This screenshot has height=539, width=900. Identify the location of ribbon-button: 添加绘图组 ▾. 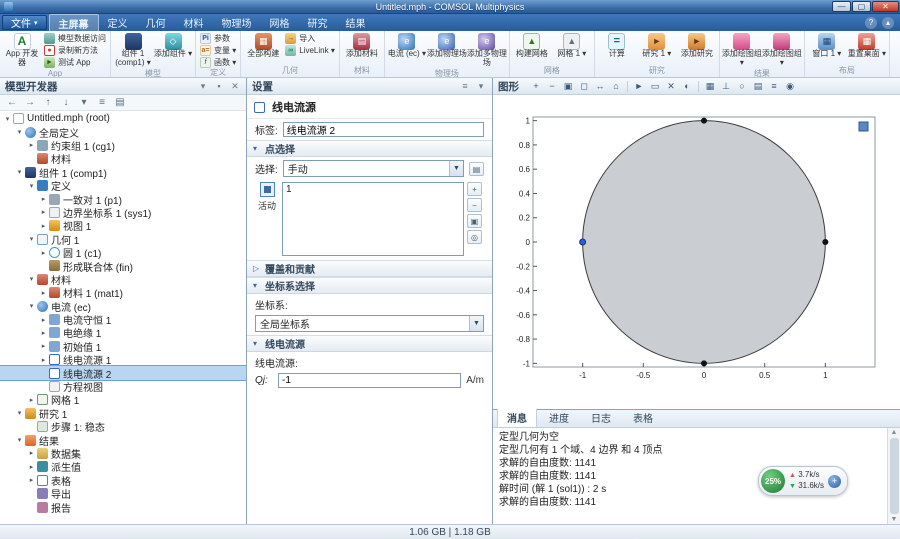
(782, 50).